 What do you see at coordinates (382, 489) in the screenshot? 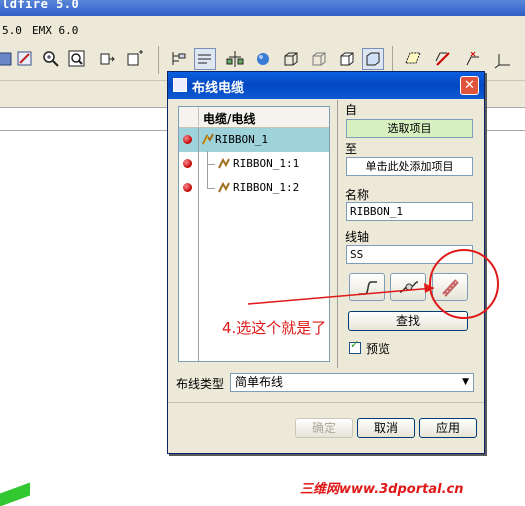
I see `watermark: 三维网www.3dportal.cn` at bounding box center [382, 489].